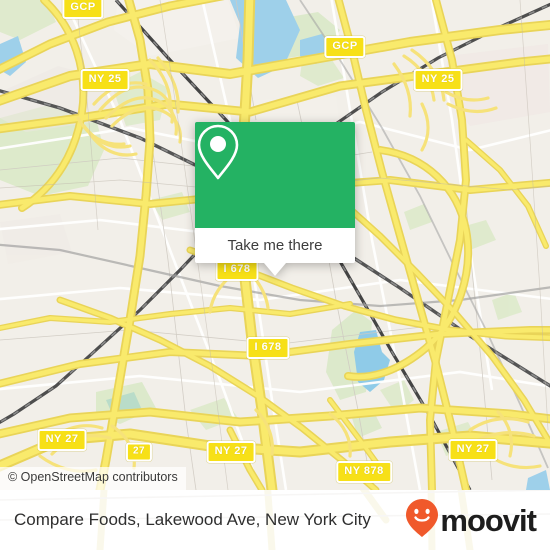 Image resolution: width=550 pixels, height=550 pixels. What do you see at coordinates (275, 269) in the screenshot?
I see `popup-pointer` at bounding box center [275, 269].